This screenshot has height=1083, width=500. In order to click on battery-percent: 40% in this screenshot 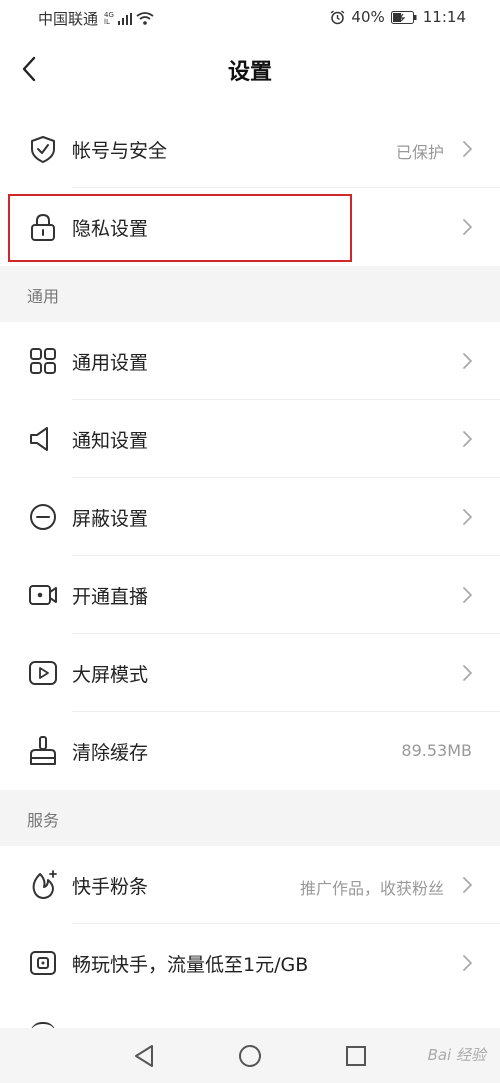, I will do `click(368, 17)`.